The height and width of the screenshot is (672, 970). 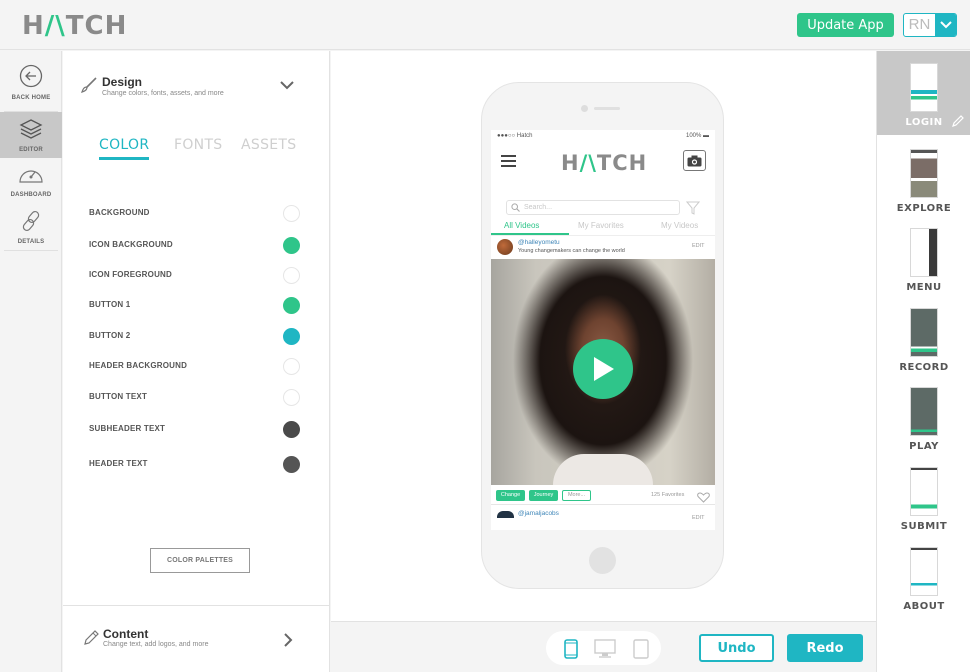 I want to click on page-item-explore: EXPLORE, so click(x=923, y=179).